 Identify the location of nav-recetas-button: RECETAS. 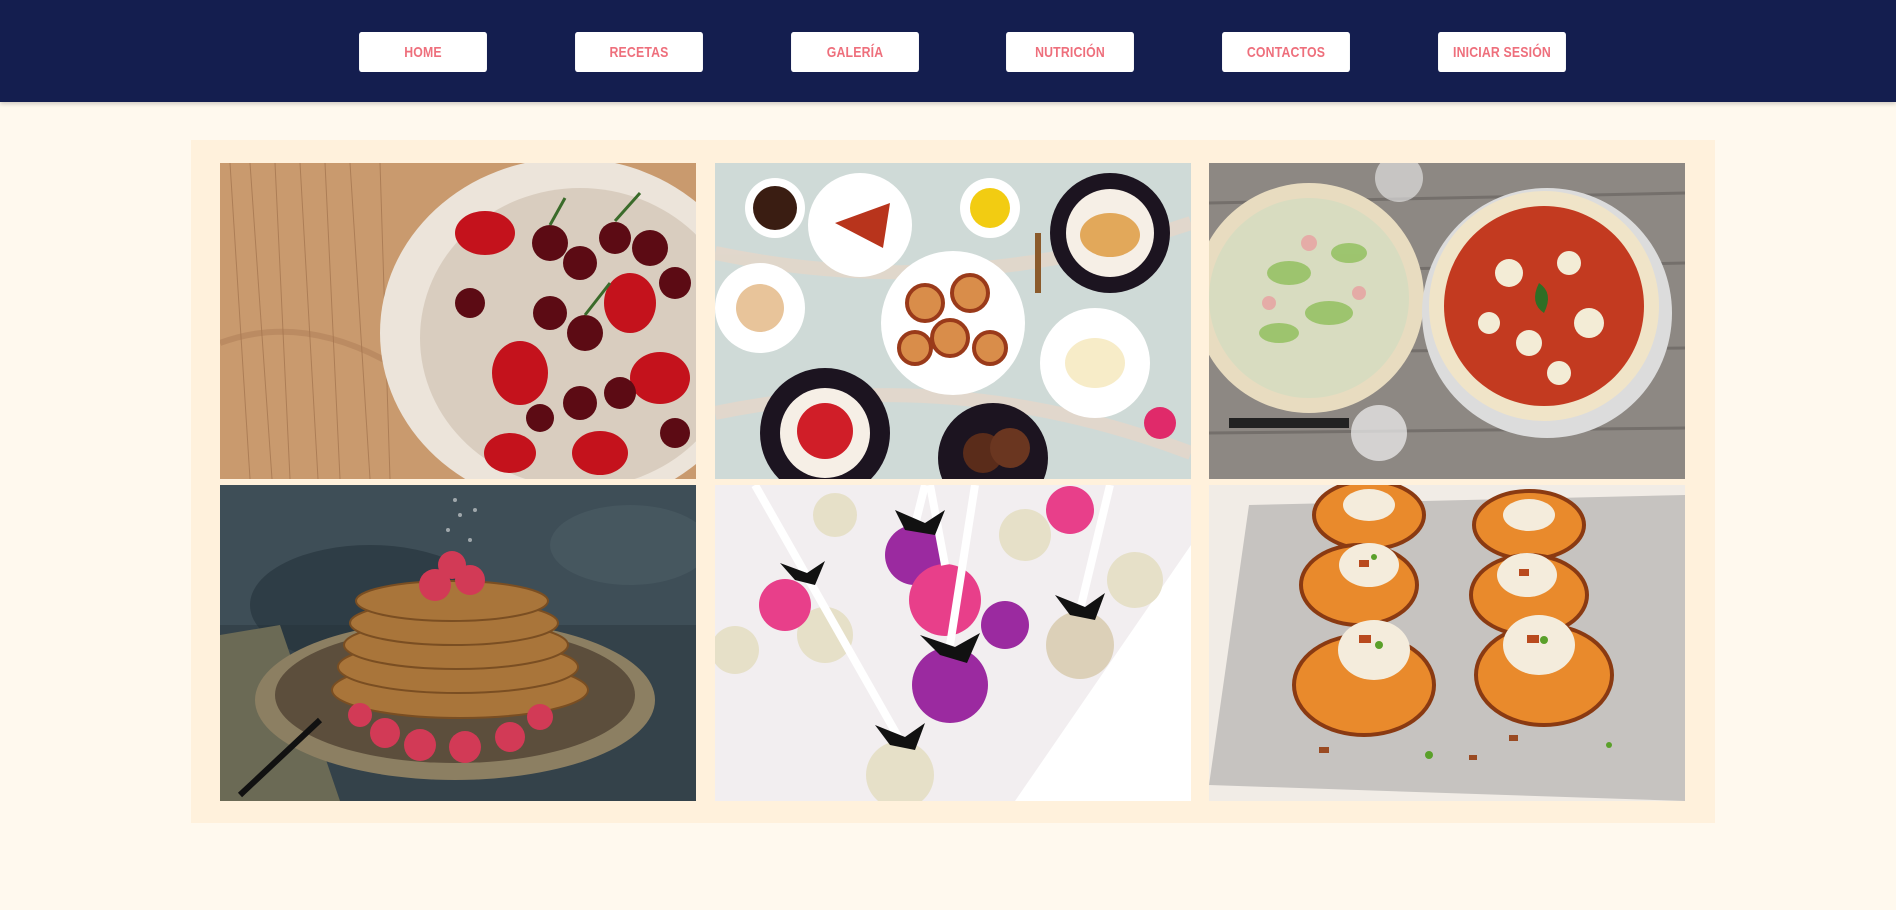
(639, 52).